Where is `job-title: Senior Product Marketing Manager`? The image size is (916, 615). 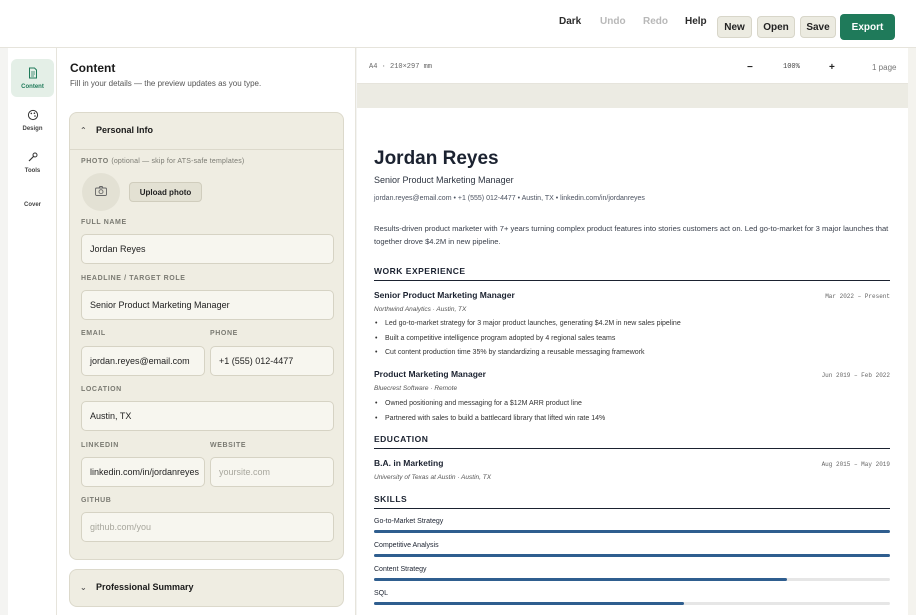
job-title: Senior Product Marketing Manager is located at coordinates (444, 295).